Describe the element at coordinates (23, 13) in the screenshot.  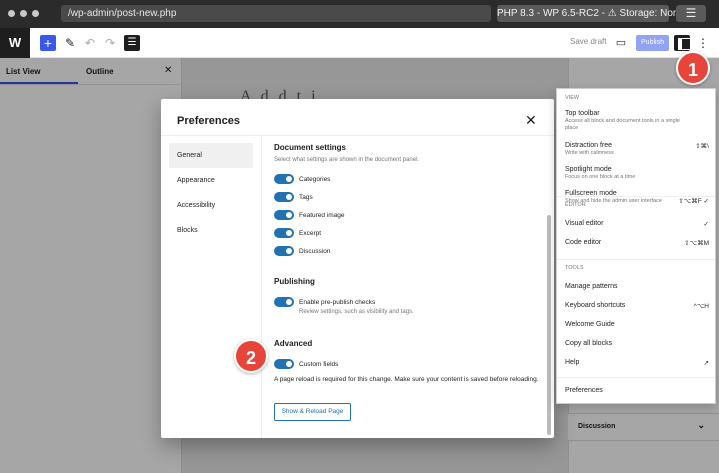
I see `window-minimize-dot` at that location.